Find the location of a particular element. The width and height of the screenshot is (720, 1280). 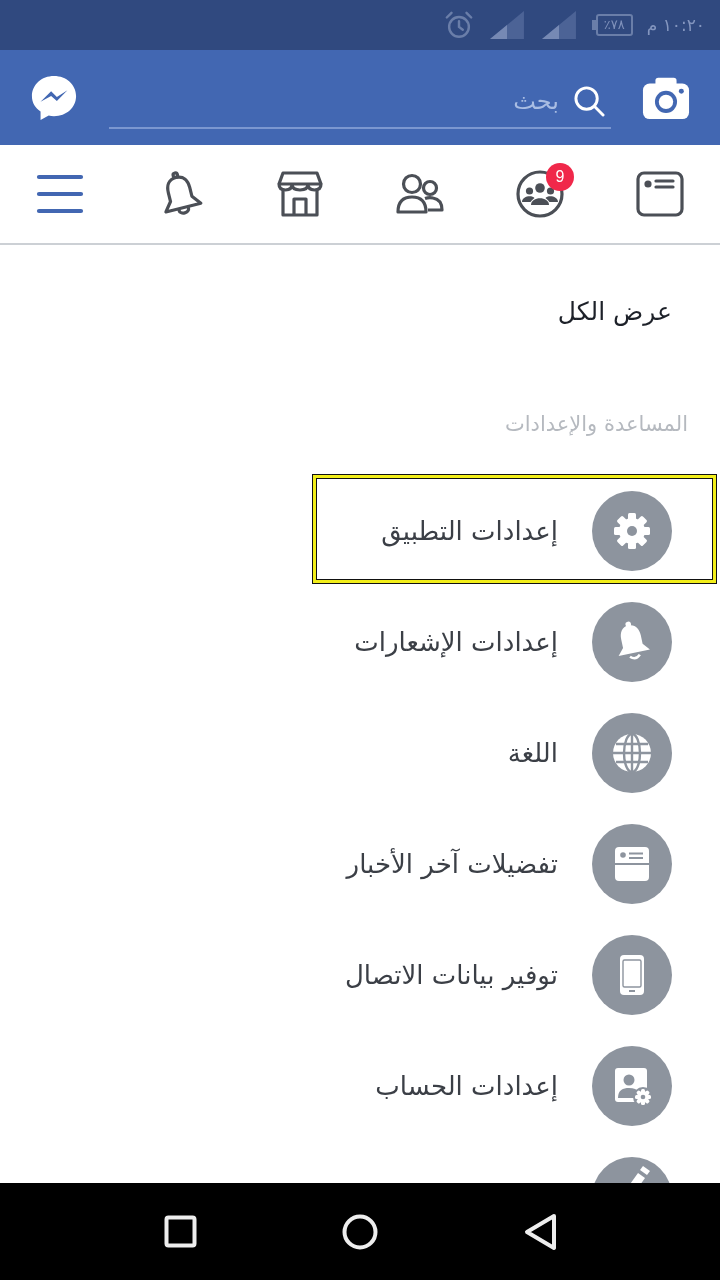

group-icon is located at coordinates (540, 194).